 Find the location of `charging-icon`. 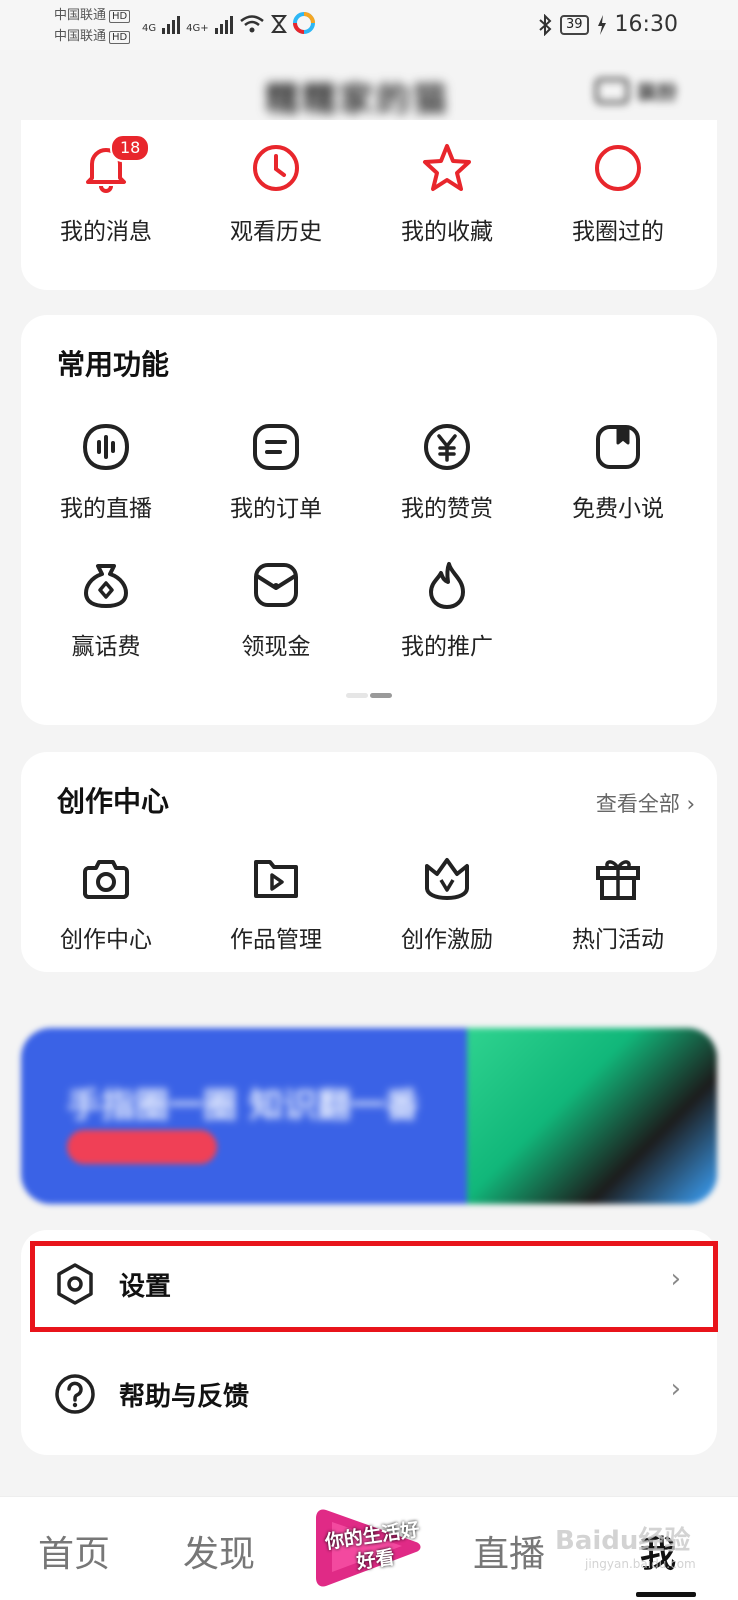

charging-icon is located at coordinates (601, 24).